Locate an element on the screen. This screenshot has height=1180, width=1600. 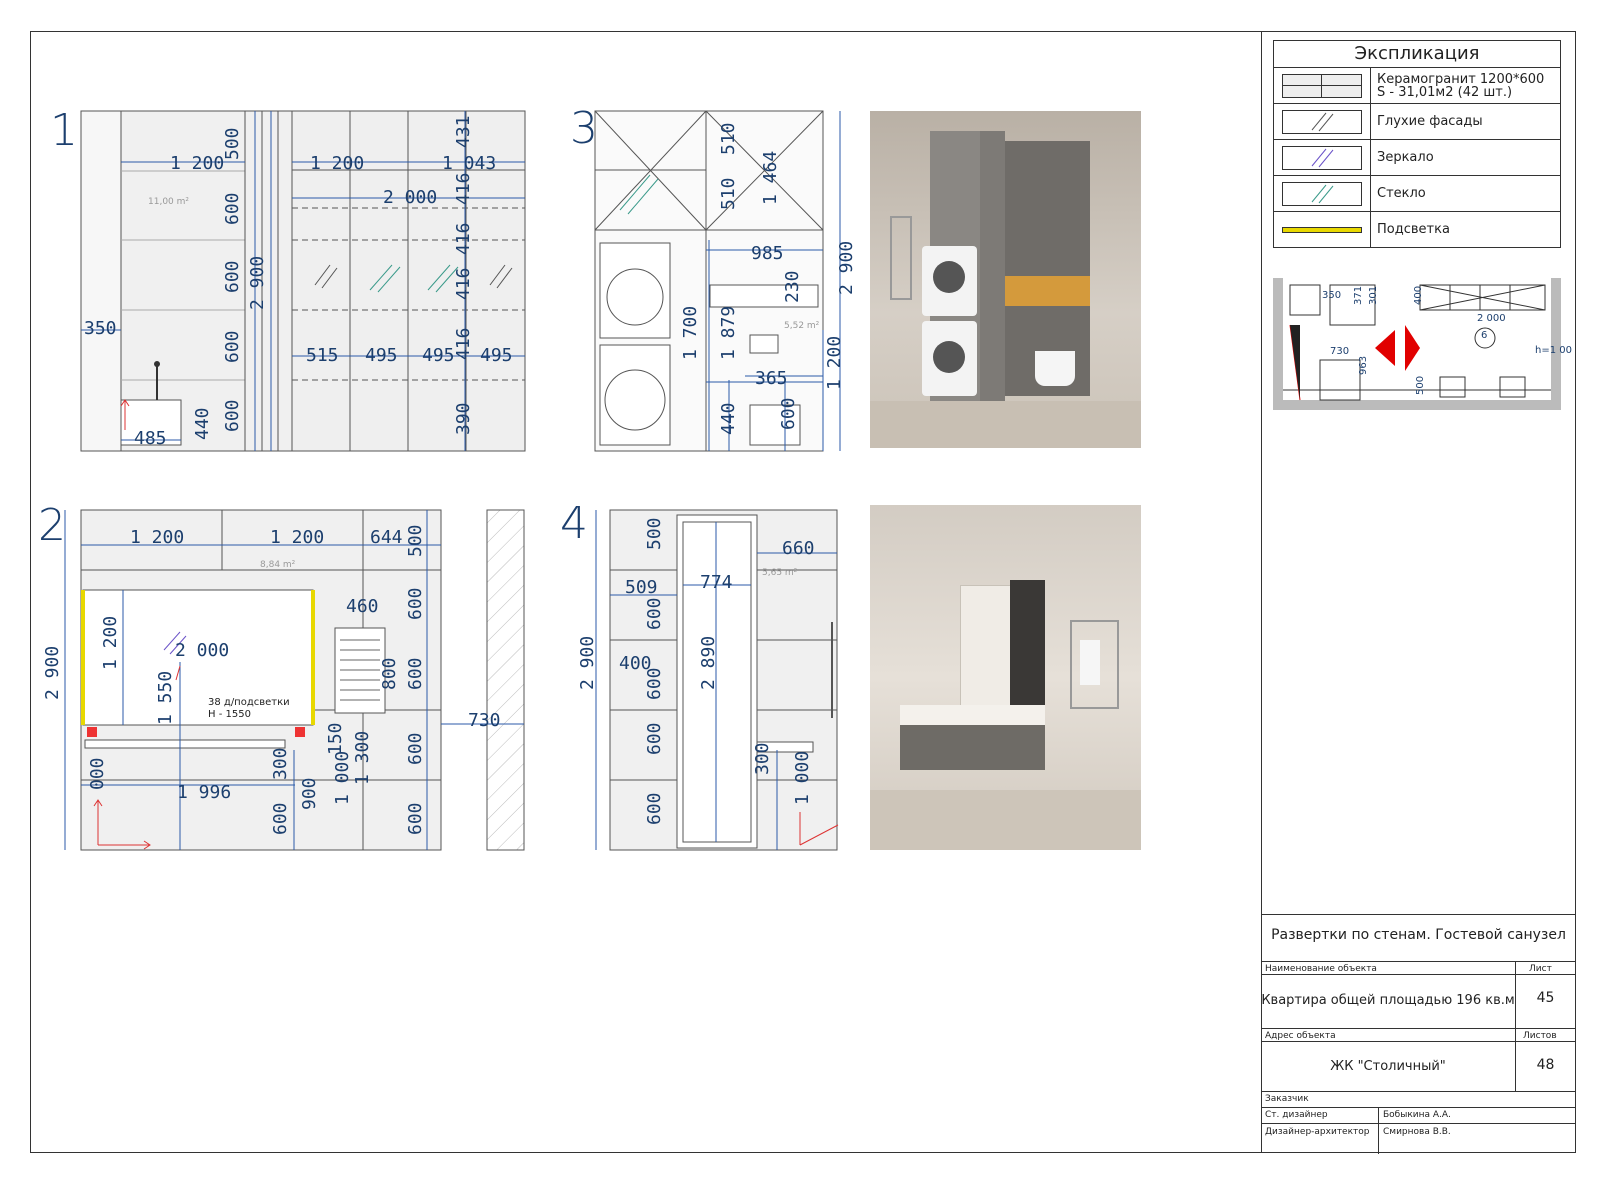
dimension-label: 1 700 is located at coordinates (690, 332).